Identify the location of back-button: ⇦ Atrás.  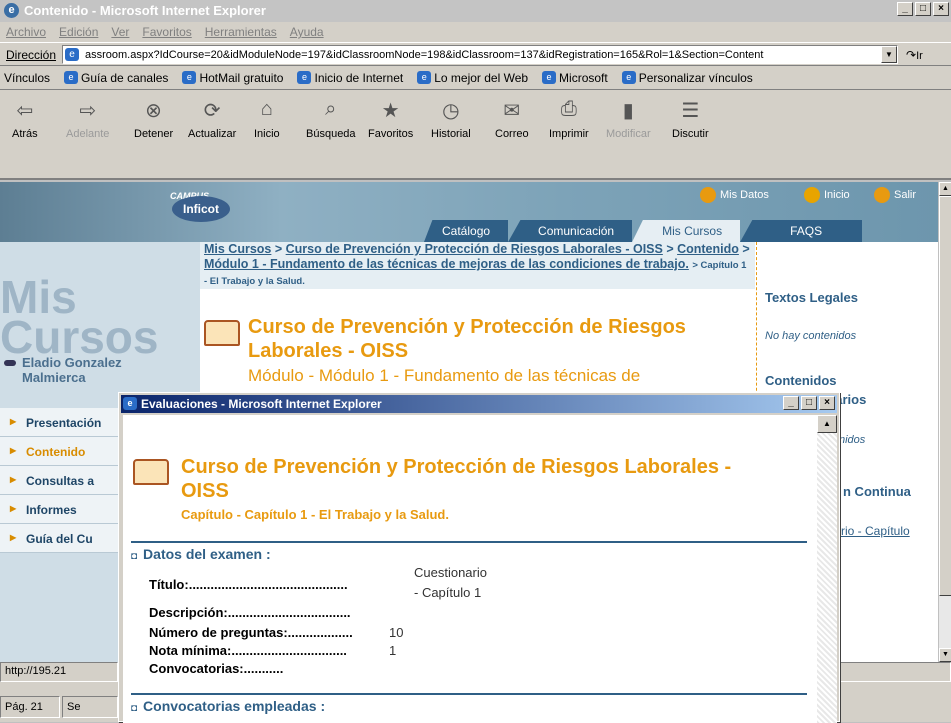
(25, 120).